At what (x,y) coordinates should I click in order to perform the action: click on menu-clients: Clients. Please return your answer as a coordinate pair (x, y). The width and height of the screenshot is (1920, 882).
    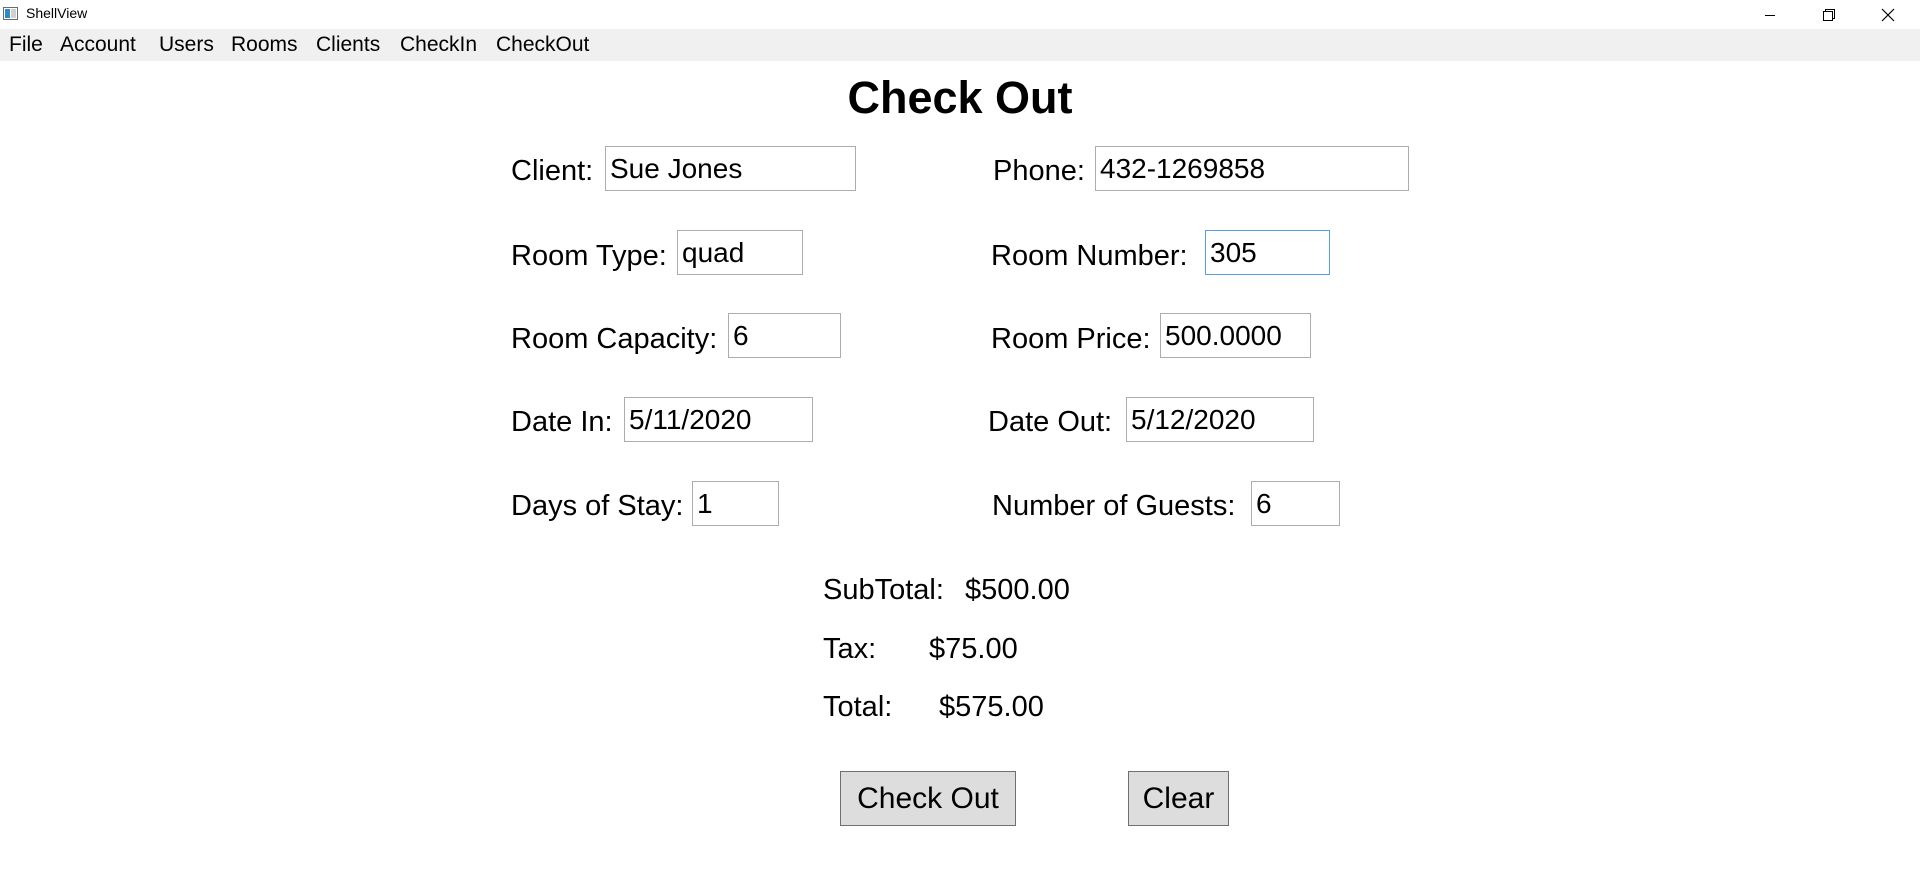
    Looking at the image, I should click on (348, 45).